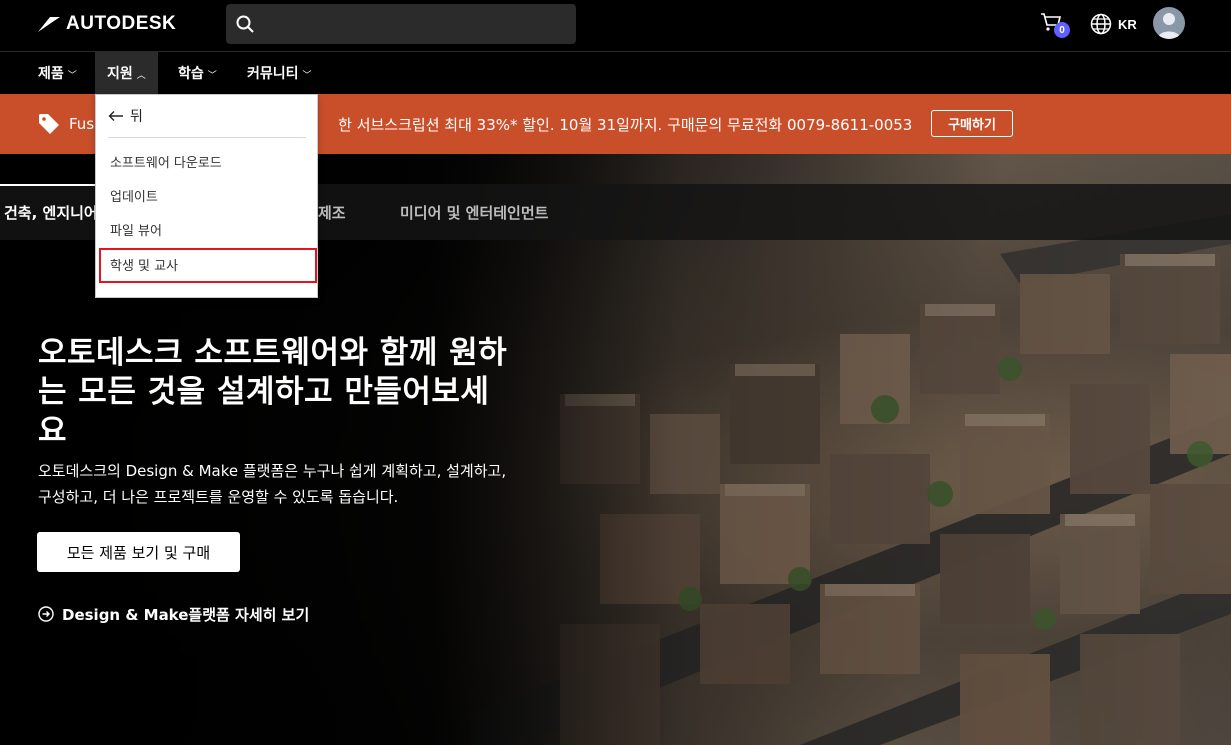  I want to click on autodesk-logo: AUTODESK, so click(107, 23).